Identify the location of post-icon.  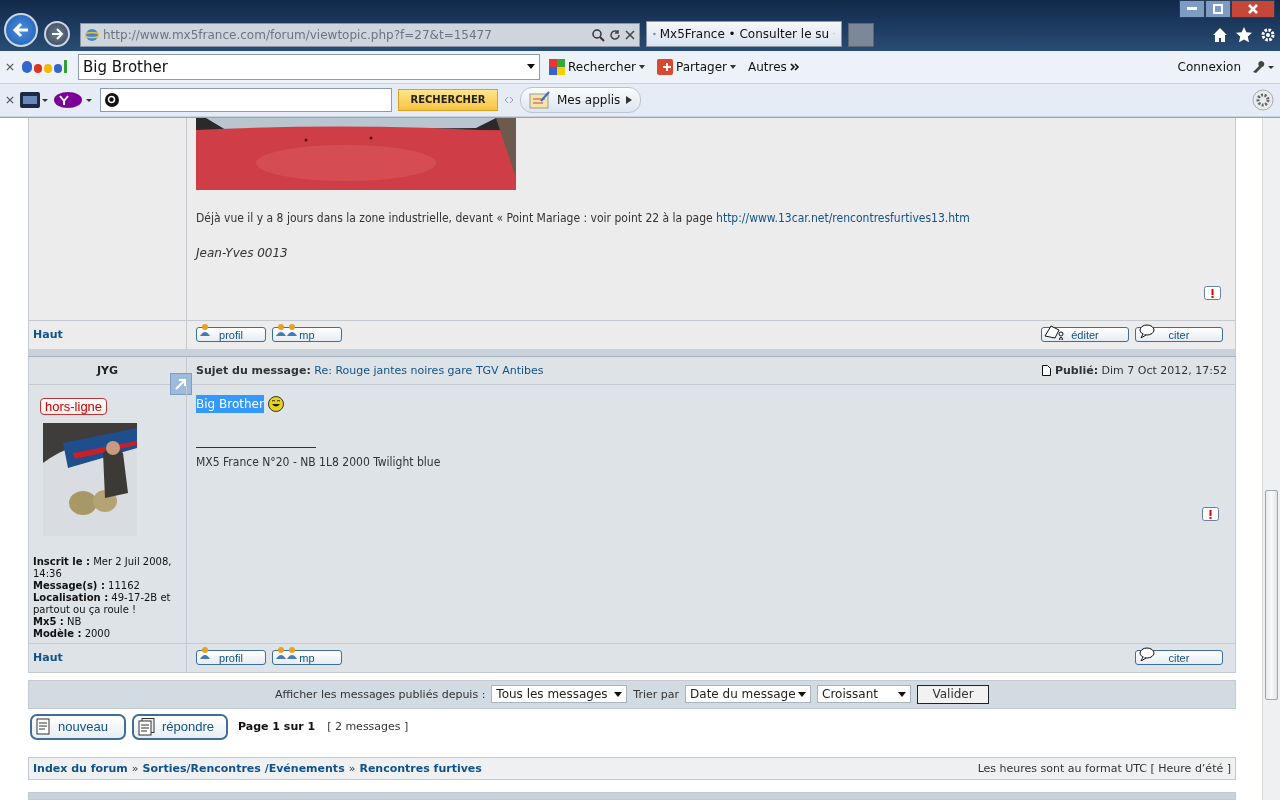
(1047, 370).